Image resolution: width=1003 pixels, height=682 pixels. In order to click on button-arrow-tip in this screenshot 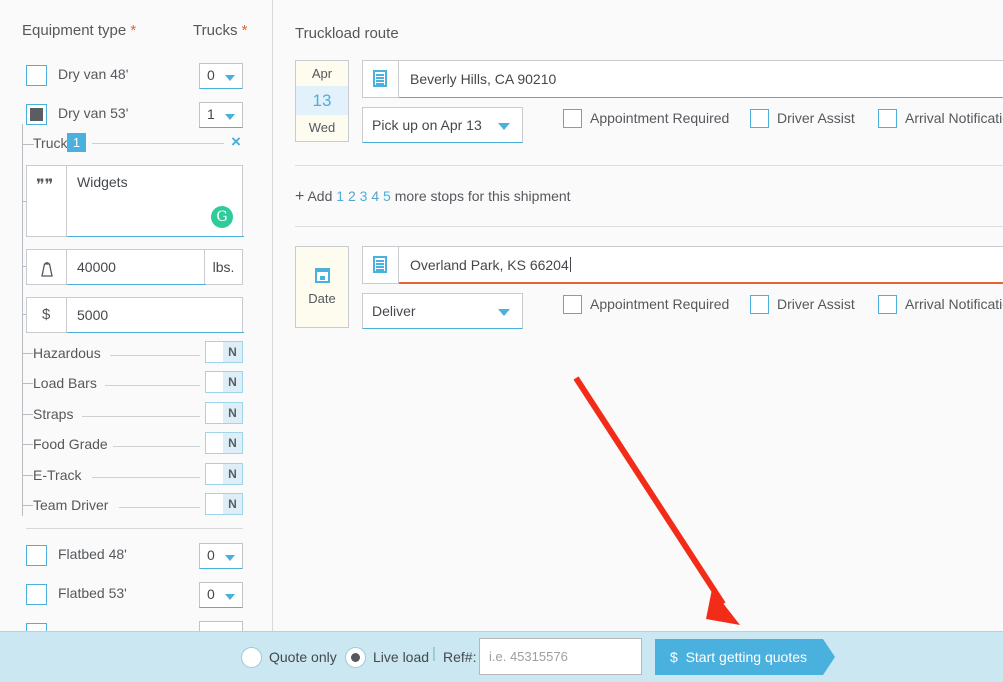, I will do `click(829, 657)`.